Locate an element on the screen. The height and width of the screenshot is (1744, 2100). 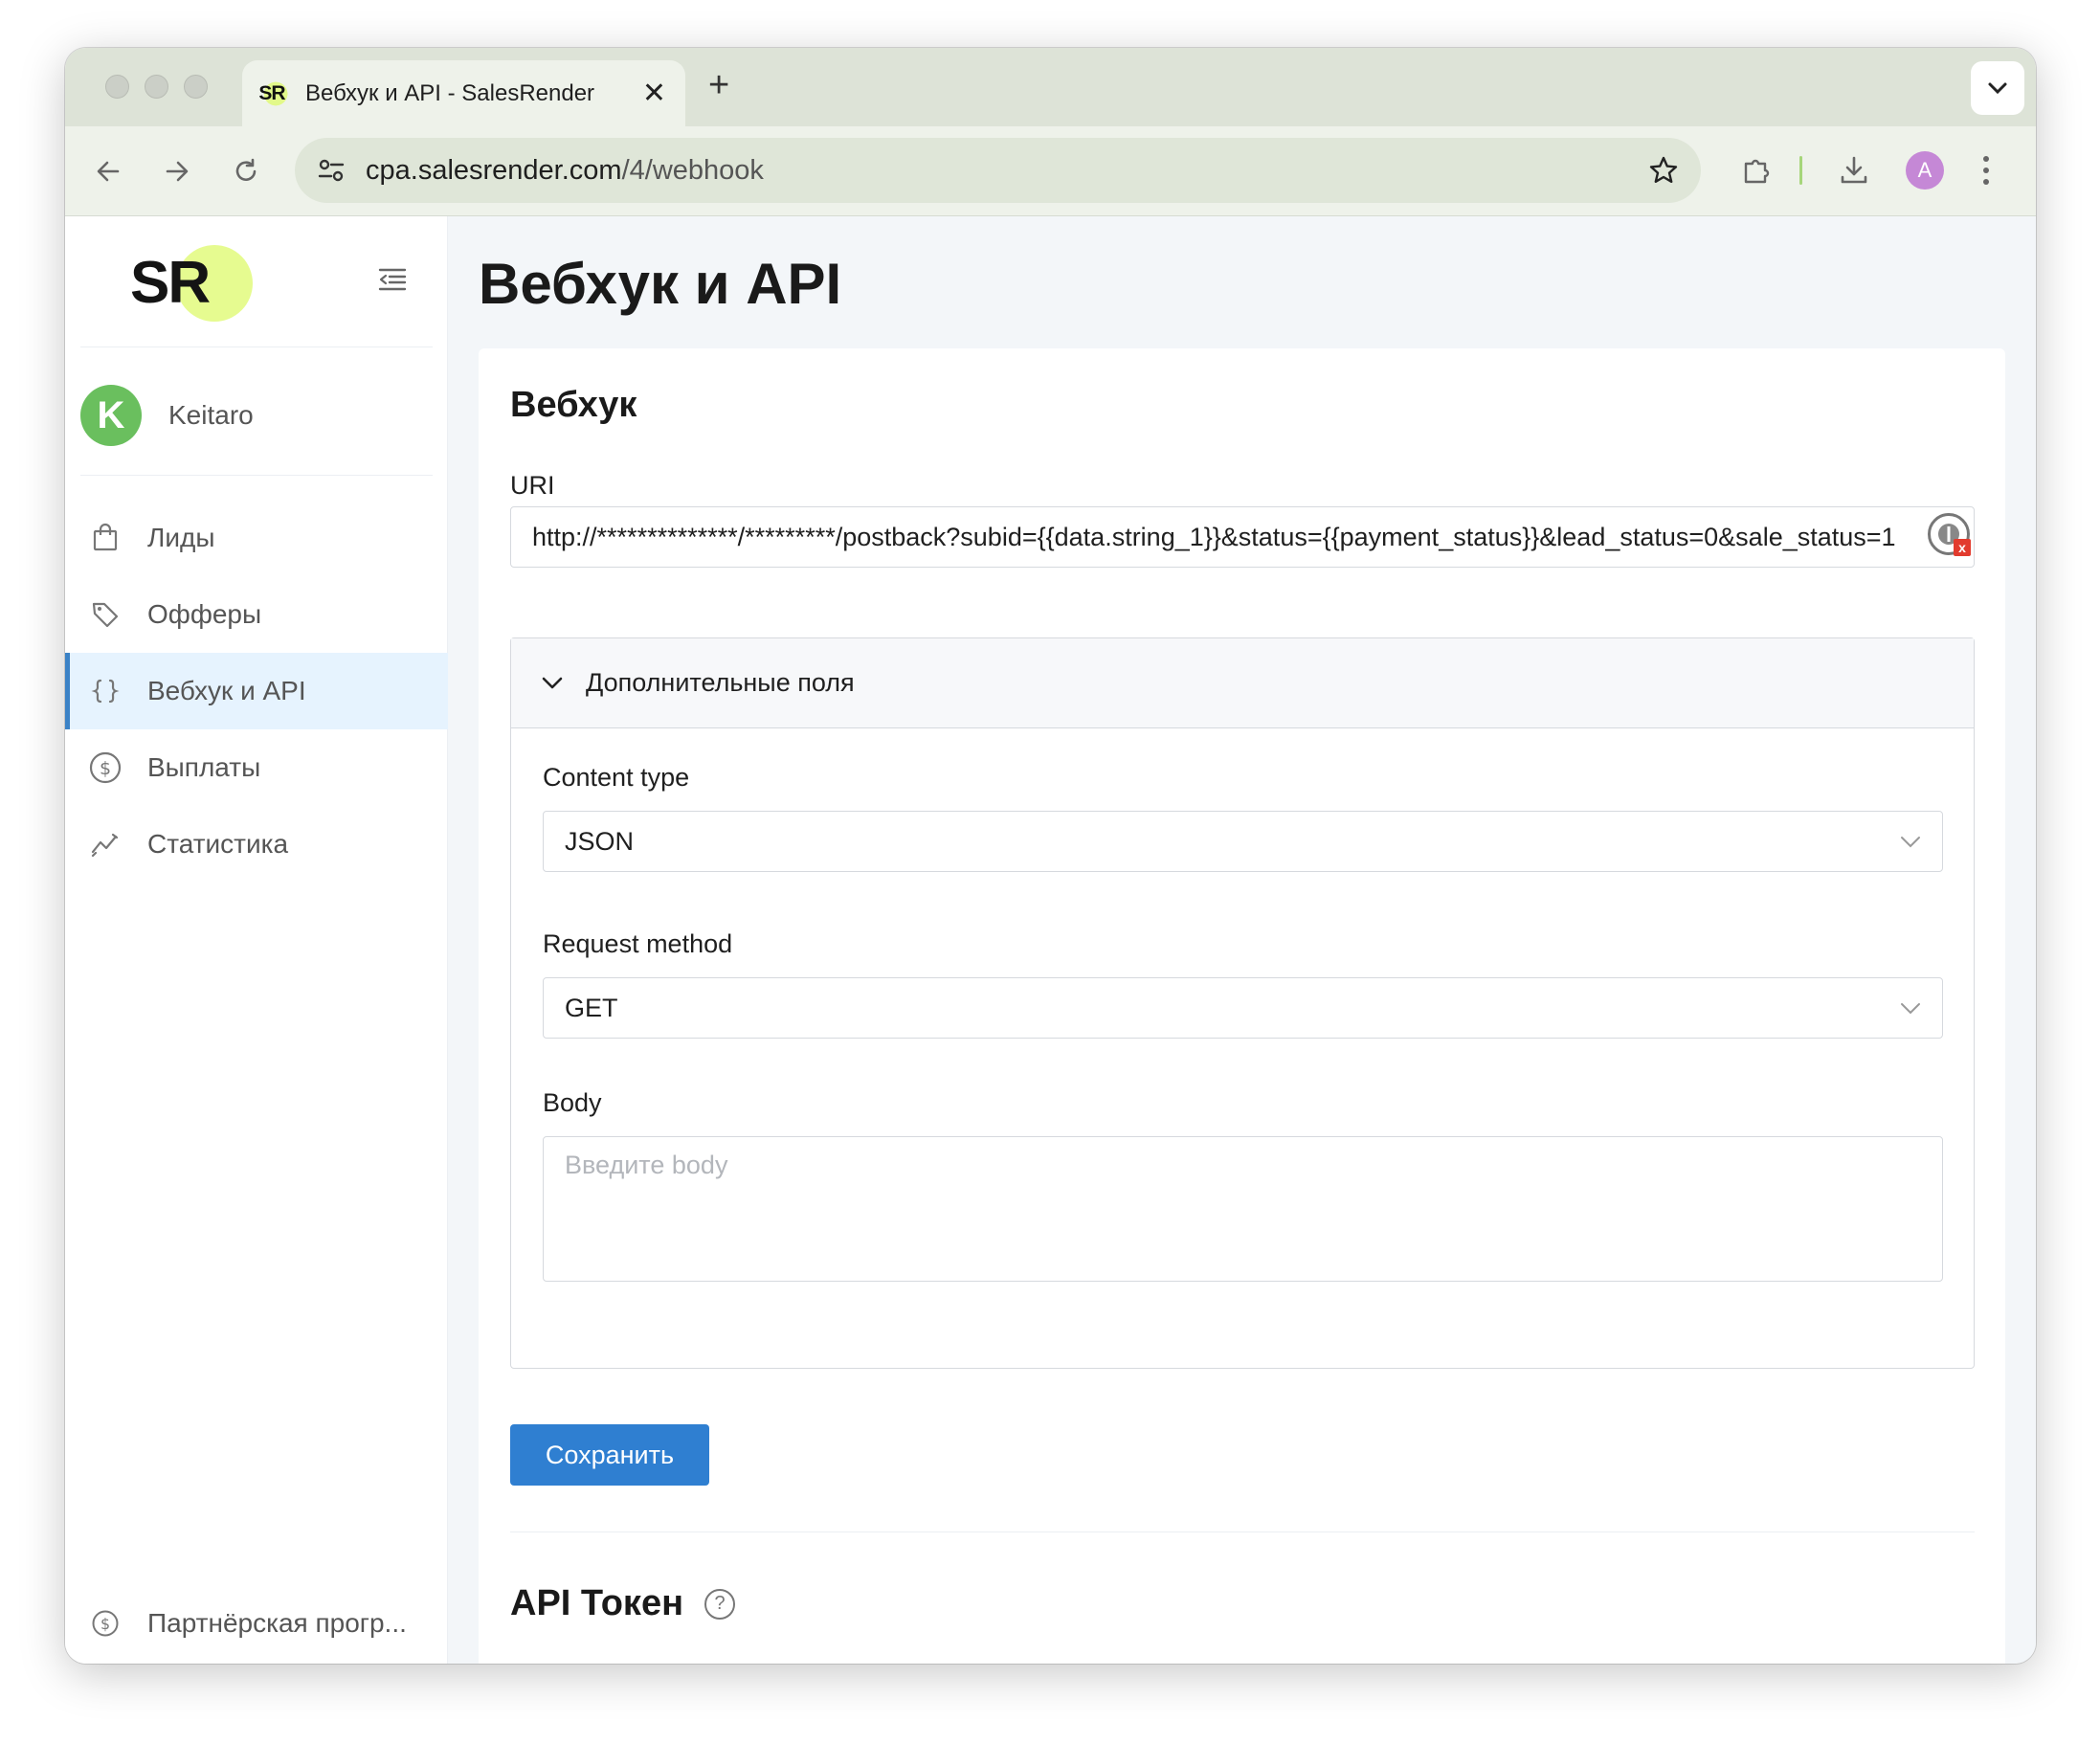
url-path: /4/webhook is located at coordinates (692, 170).